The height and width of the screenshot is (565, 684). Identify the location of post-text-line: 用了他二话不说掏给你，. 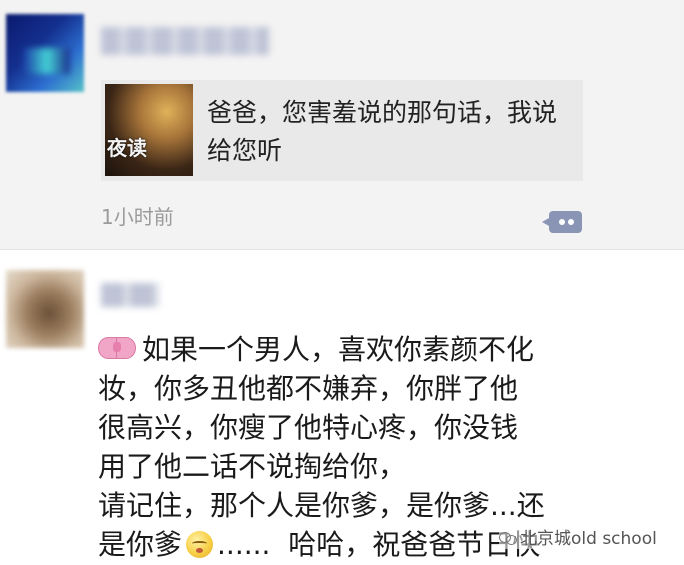
(252, 466).